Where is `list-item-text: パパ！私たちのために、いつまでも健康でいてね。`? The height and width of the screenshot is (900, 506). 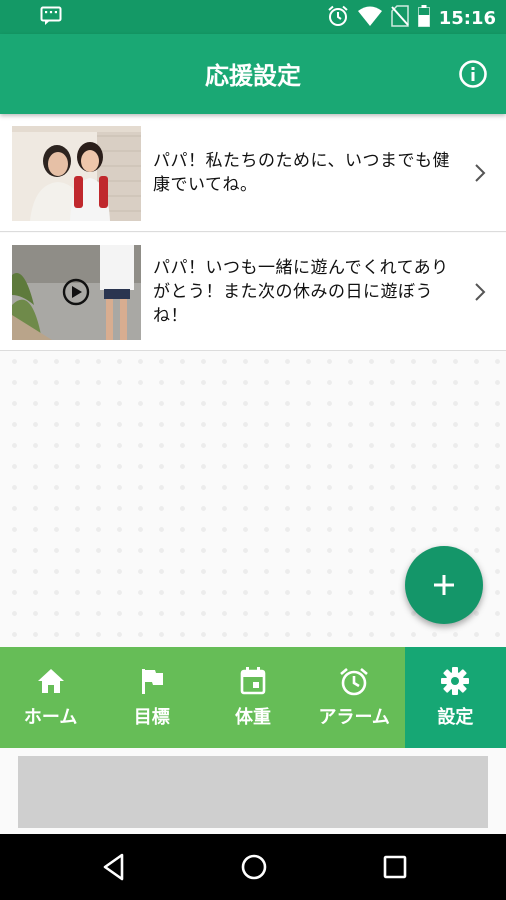 list-item-text: パパ！私たちのために、いつまでも健康でいてね。 is located at coordinates (301, 172).